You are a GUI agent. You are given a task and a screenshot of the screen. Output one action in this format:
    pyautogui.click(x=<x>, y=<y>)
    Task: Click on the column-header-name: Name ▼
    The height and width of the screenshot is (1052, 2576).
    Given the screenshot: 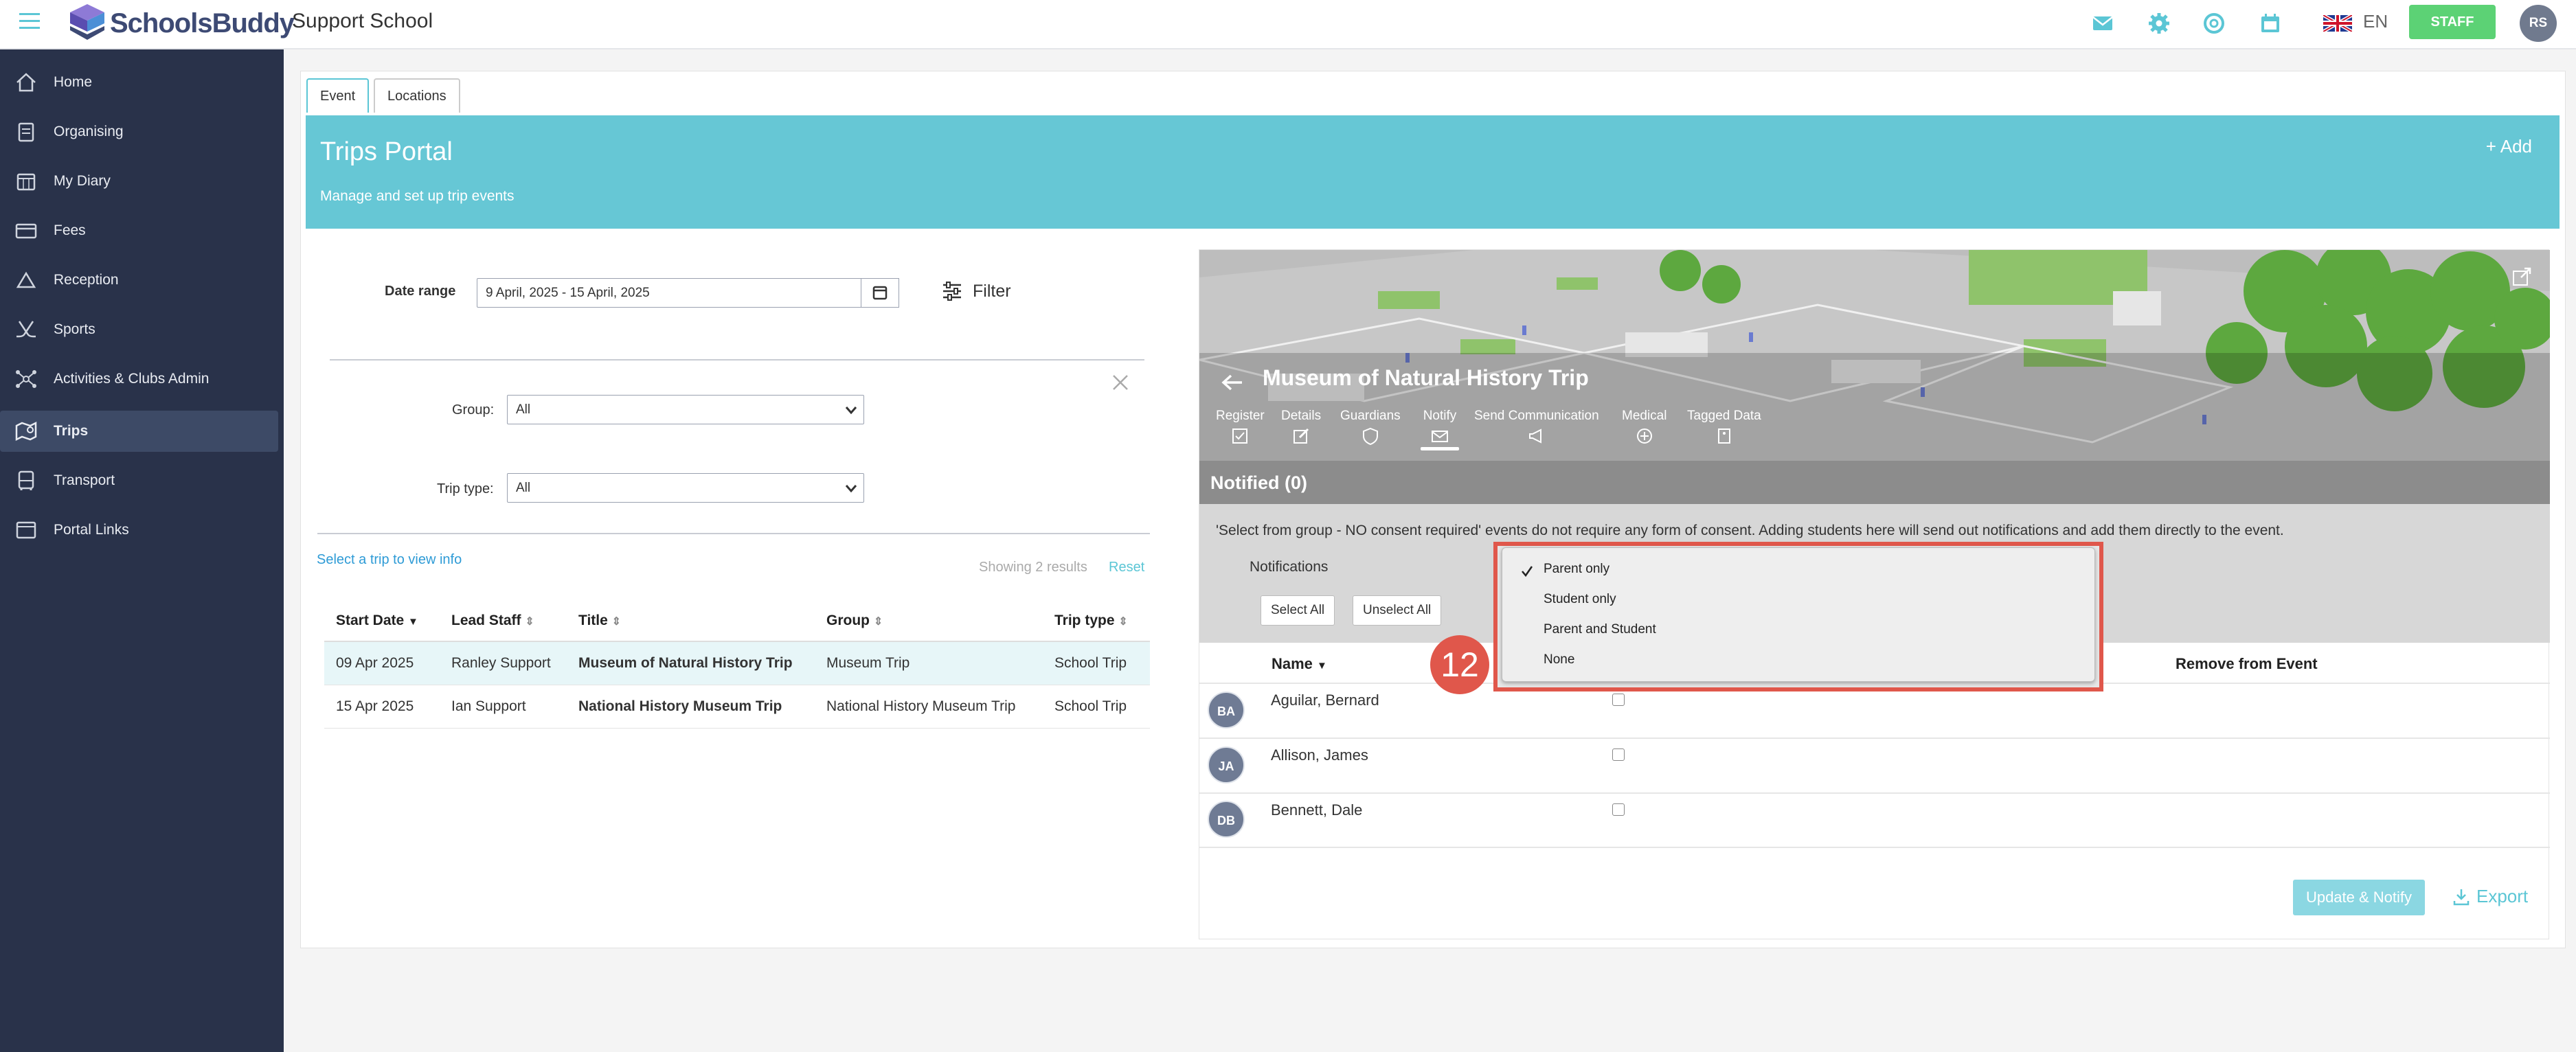 What is the action you would take?
    pyautogui.click(x=1299, y=664)
    